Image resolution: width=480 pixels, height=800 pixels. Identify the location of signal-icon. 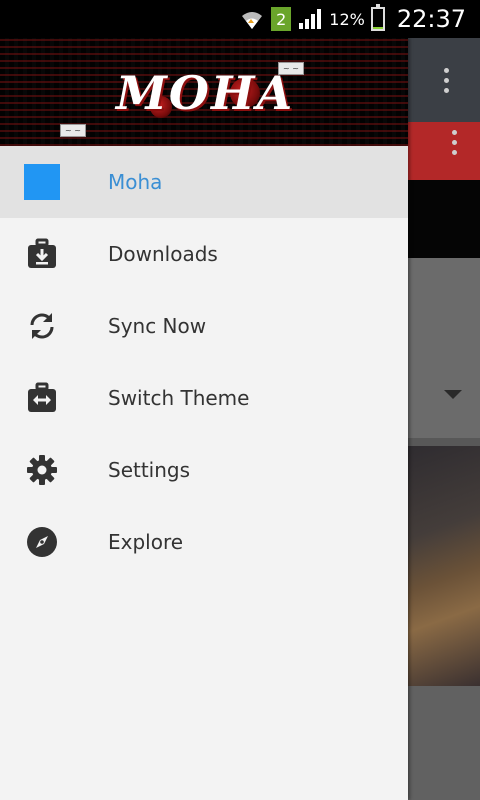
(310, 19).